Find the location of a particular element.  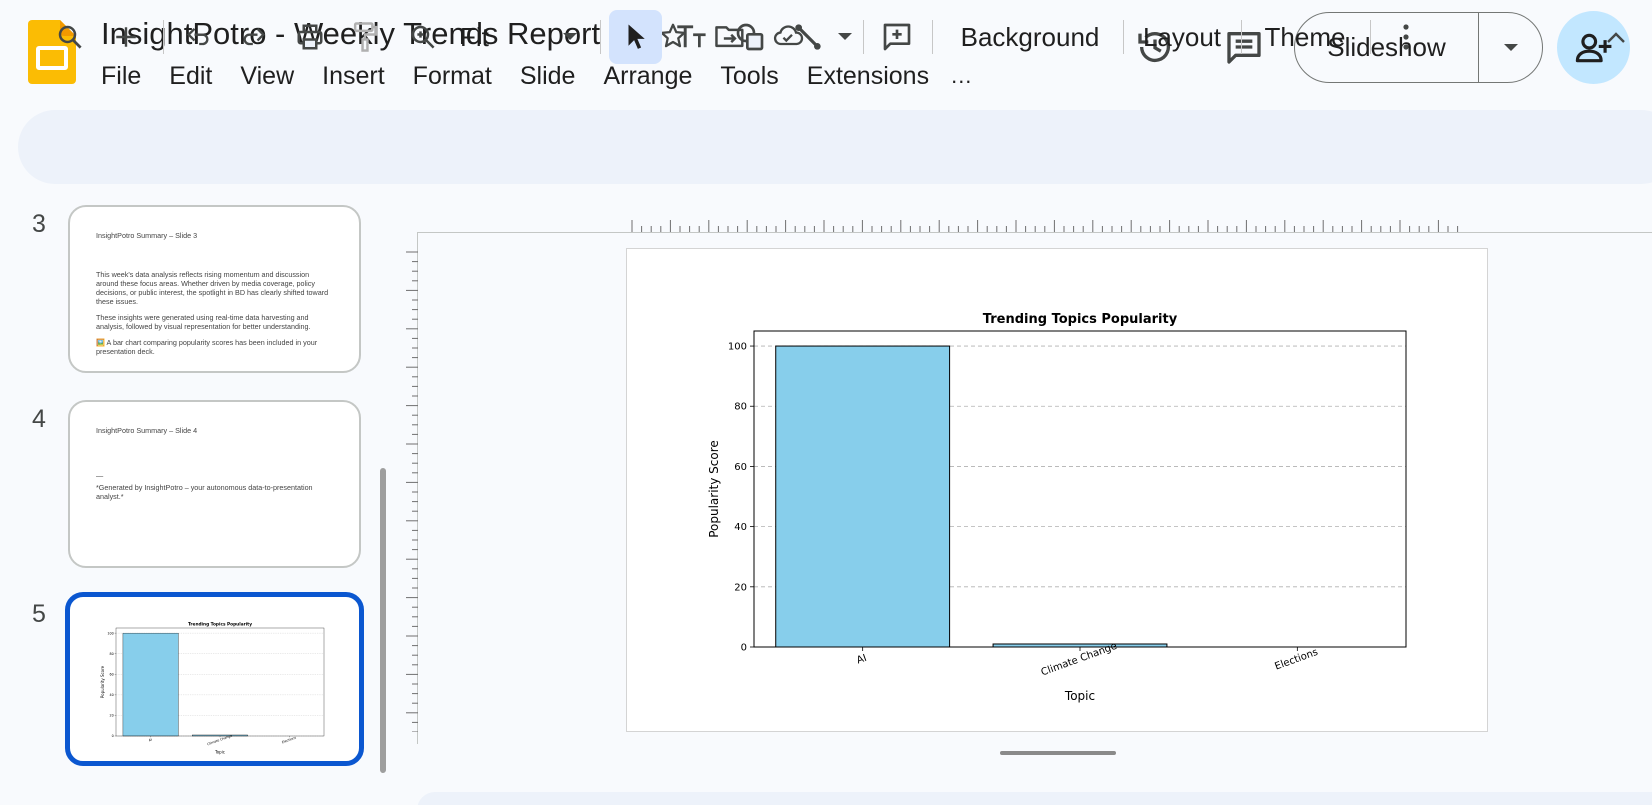

collapse-toolbar-icon is located at coordinates (1616, 37).